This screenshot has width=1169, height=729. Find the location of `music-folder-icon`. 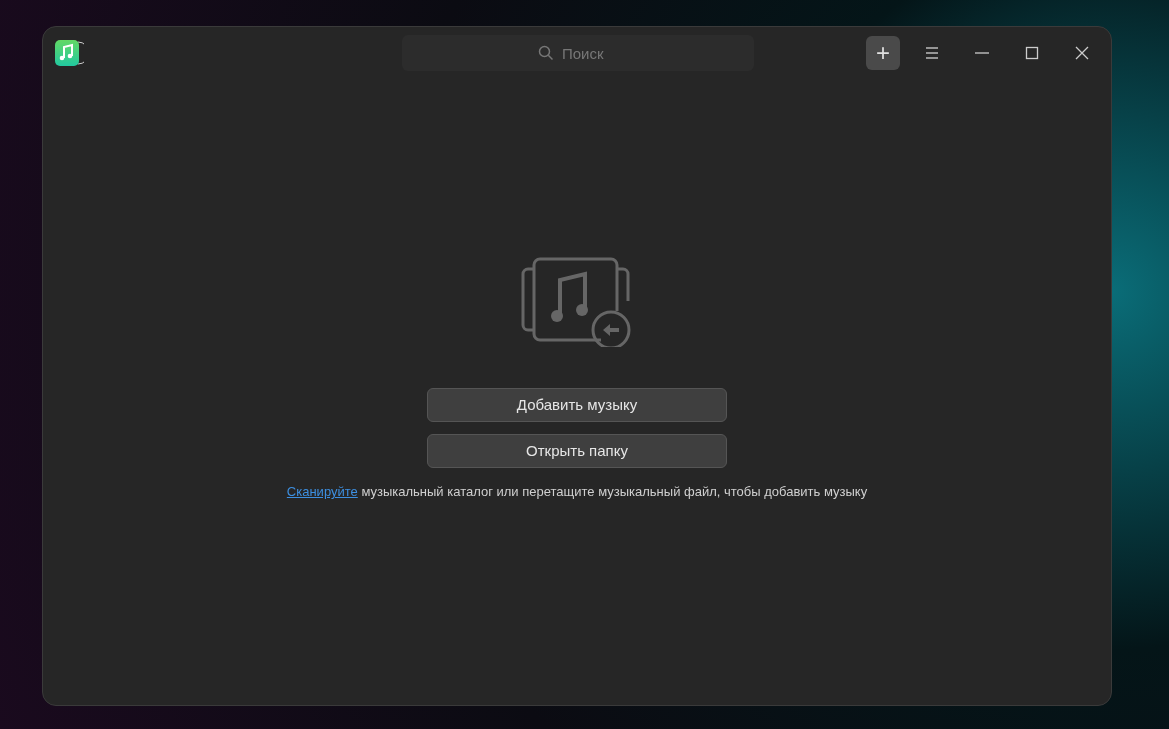

music-folder-icon is located at coordinates (577, 301).